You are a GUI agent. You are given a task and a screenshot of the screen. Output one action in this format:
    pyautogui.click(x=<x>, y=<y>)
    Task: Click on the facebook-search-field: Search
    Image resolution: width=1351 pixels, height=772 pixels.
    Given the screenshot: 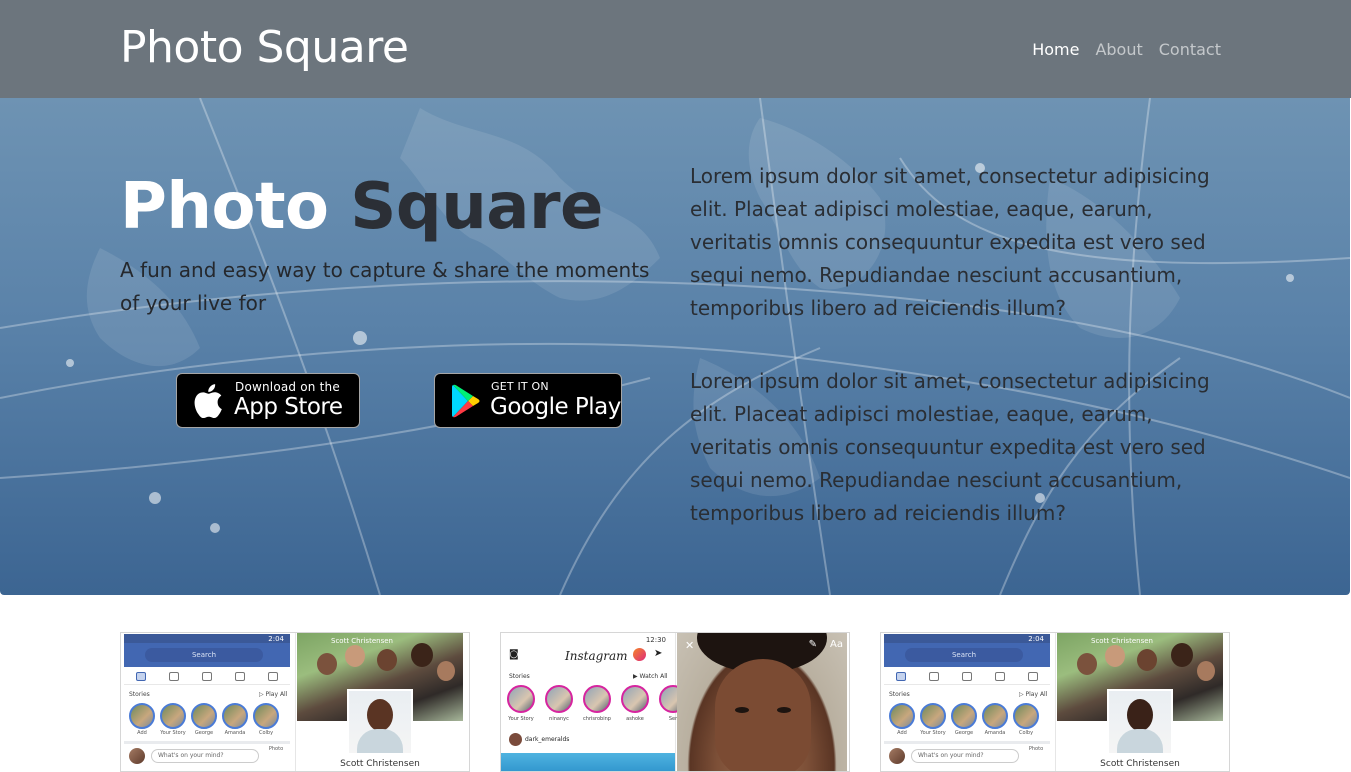 What is the action you would take?
    pyautogui.click(x=964, y=655)
    